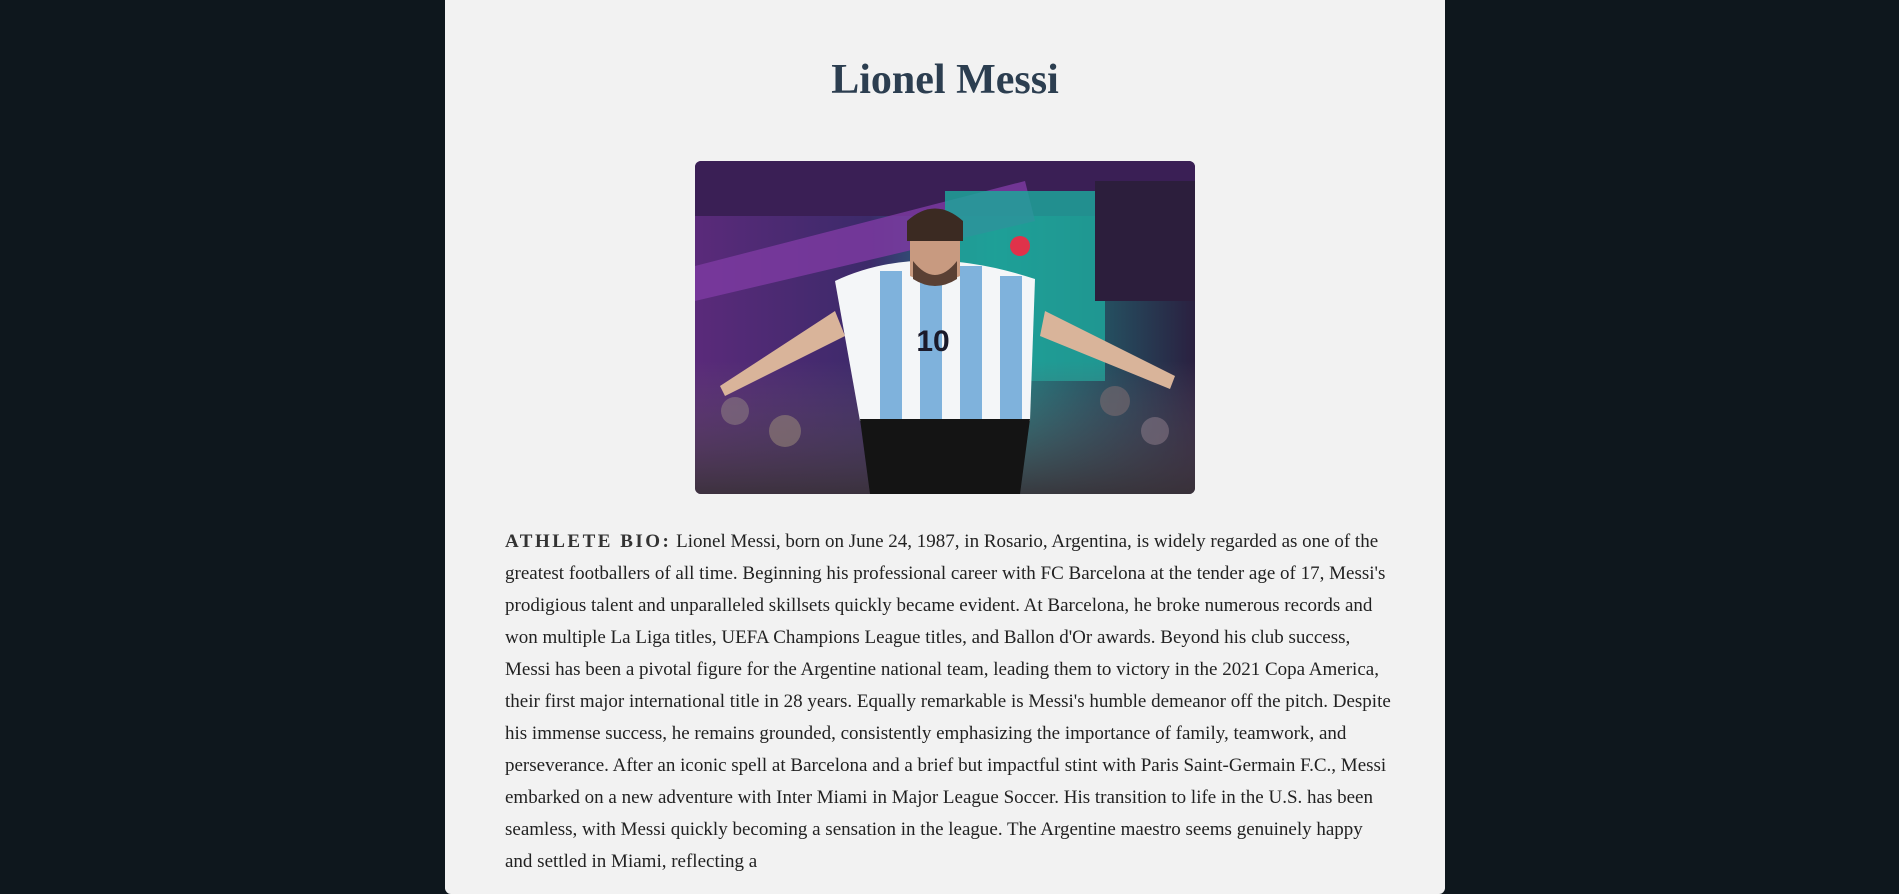 This screenshot has width=1899, height=894. Describe the element at coordinates (945, 80) in the screenshot. I see `page-title: Lionel Messi` at that location.